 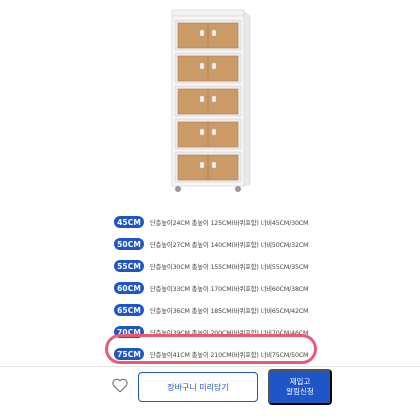 I want to click on restock-alert-button: 재입고 알림신청, so click(x=300, y=387).